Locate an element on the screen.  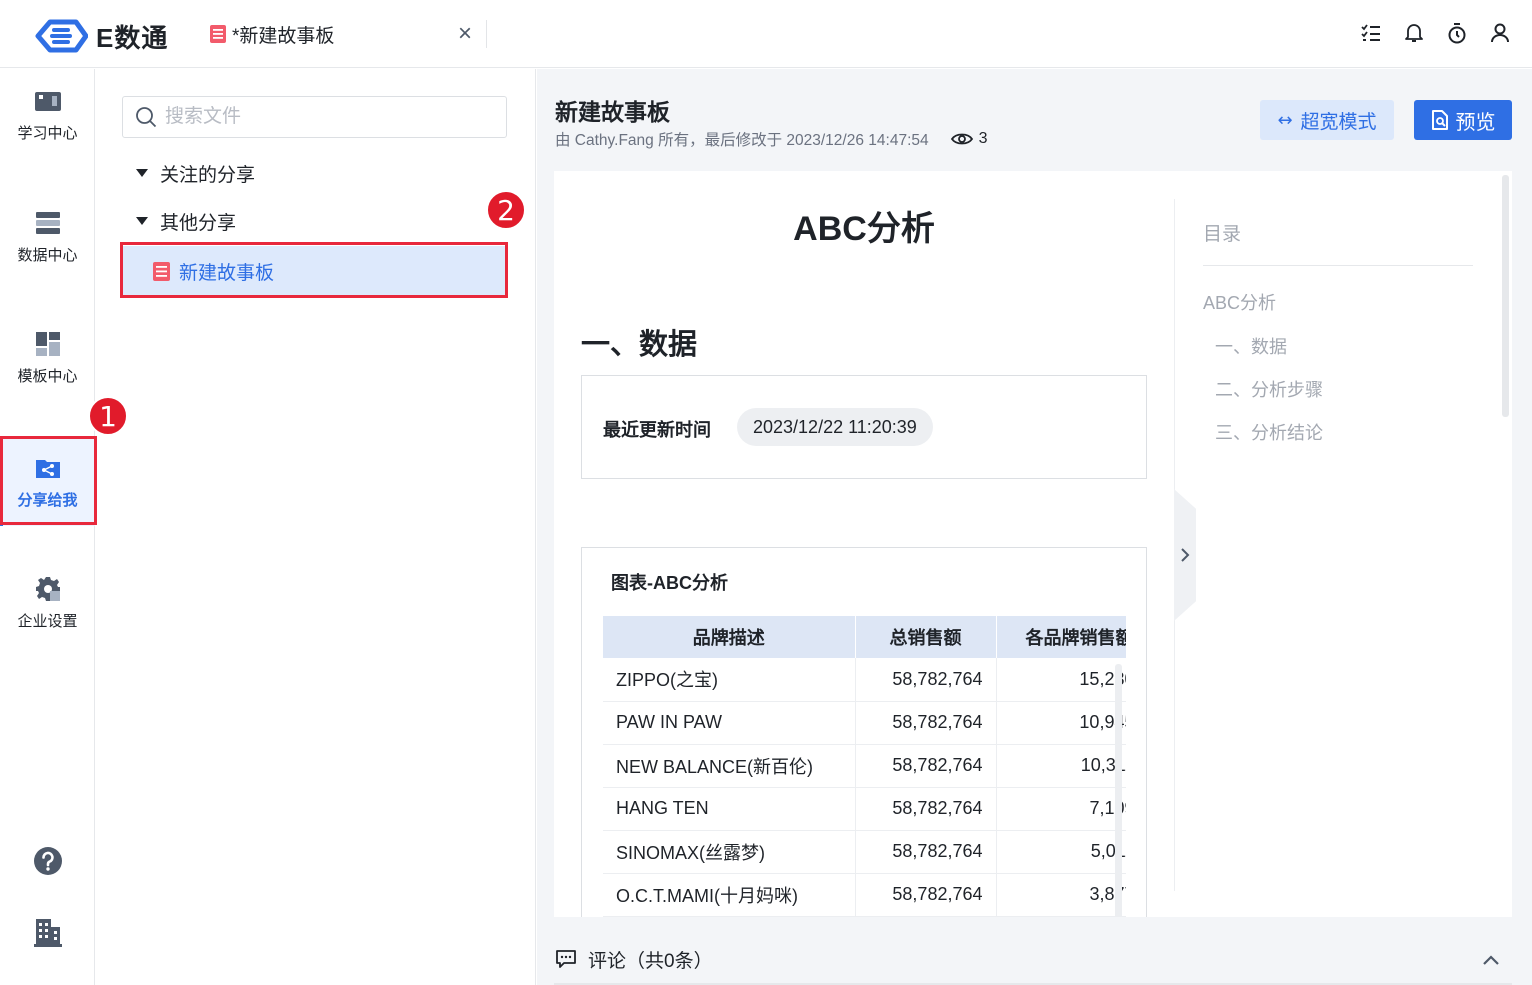
tree-group-other: 其他分享 is located at coordinates (186, 221).